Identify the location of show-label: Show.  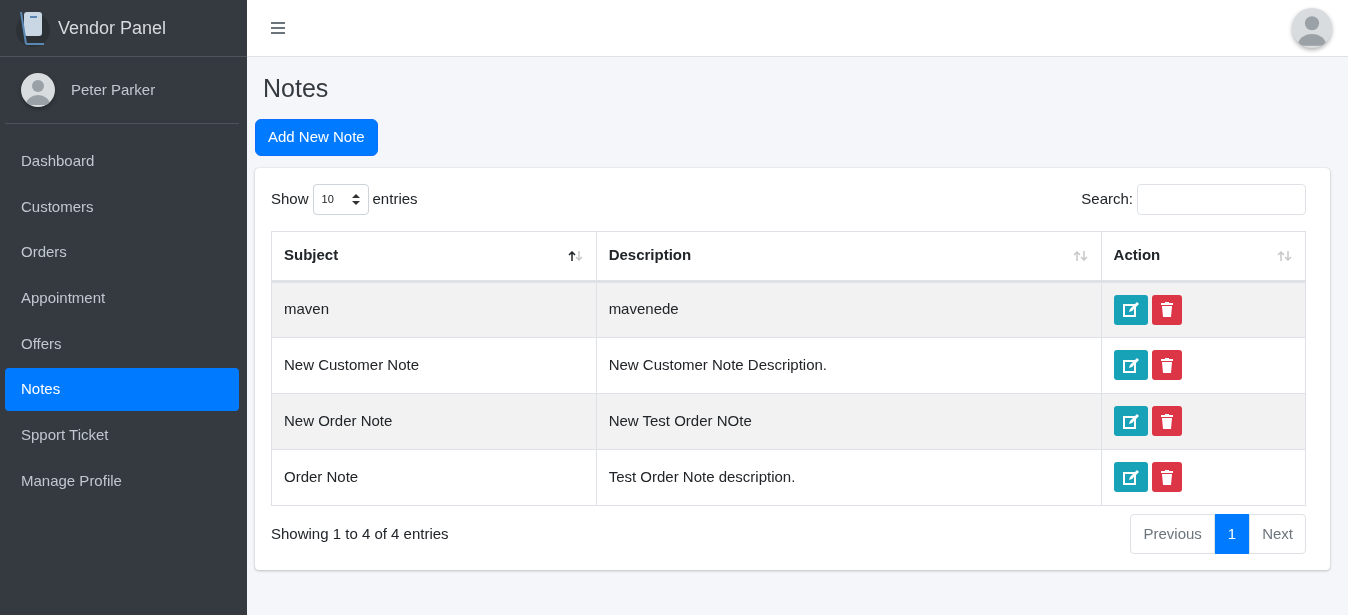
(290, 198).